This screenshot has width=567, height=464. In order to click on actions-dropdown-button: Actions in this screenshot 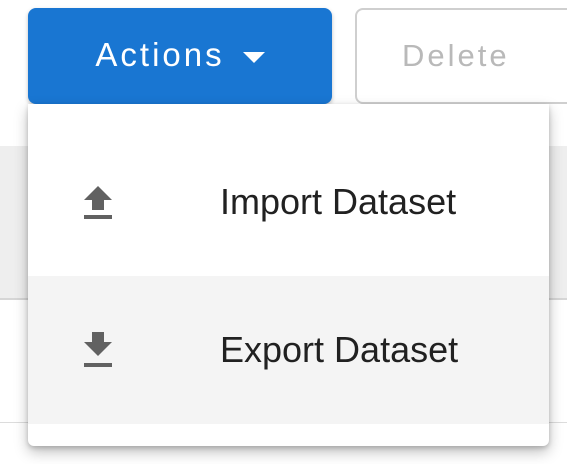, I will do `click(180, 56)`.